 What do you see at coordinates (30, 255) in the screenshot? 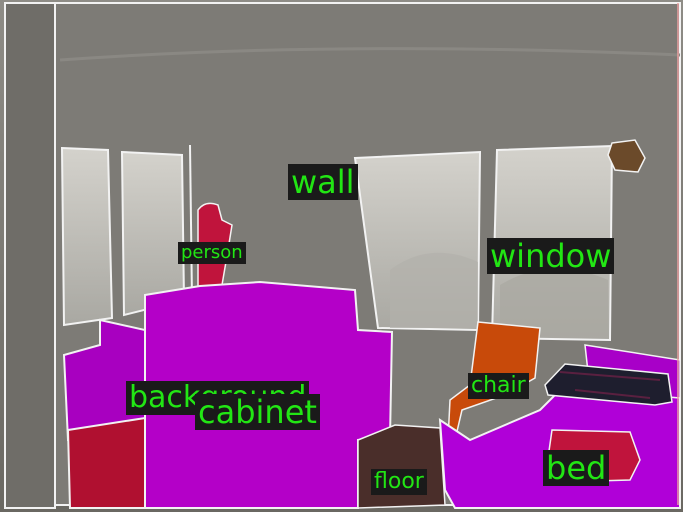
I see `left-pillar` at bounding box center [30, 255].